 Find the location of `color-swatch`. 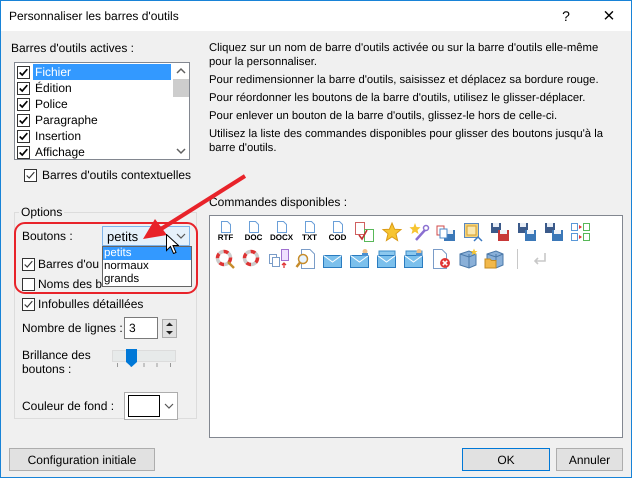

color-swatch is located at coordinates (144, 406).